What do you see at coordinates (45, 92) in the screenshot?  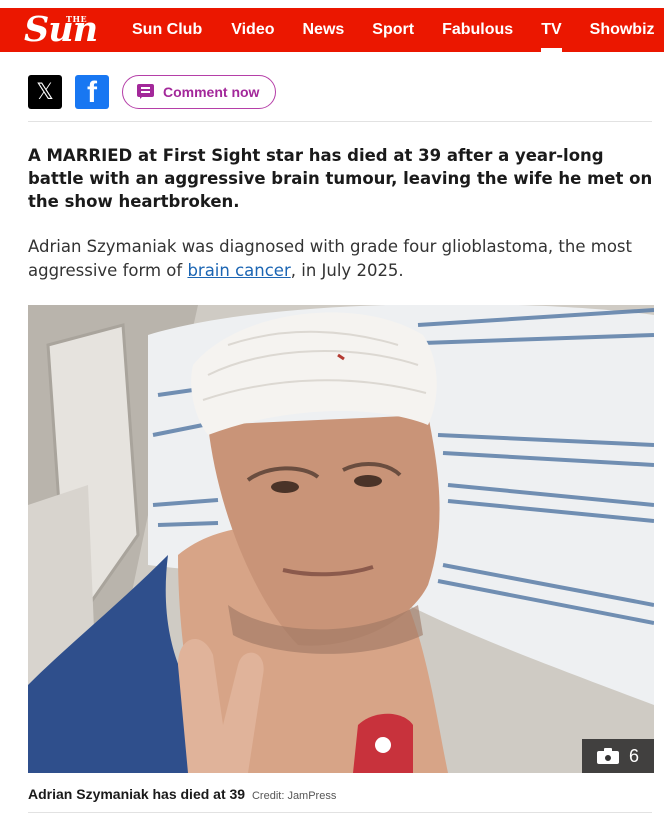 I see `x-logo-icon: 𝕏` at bounding box center [45, 92].